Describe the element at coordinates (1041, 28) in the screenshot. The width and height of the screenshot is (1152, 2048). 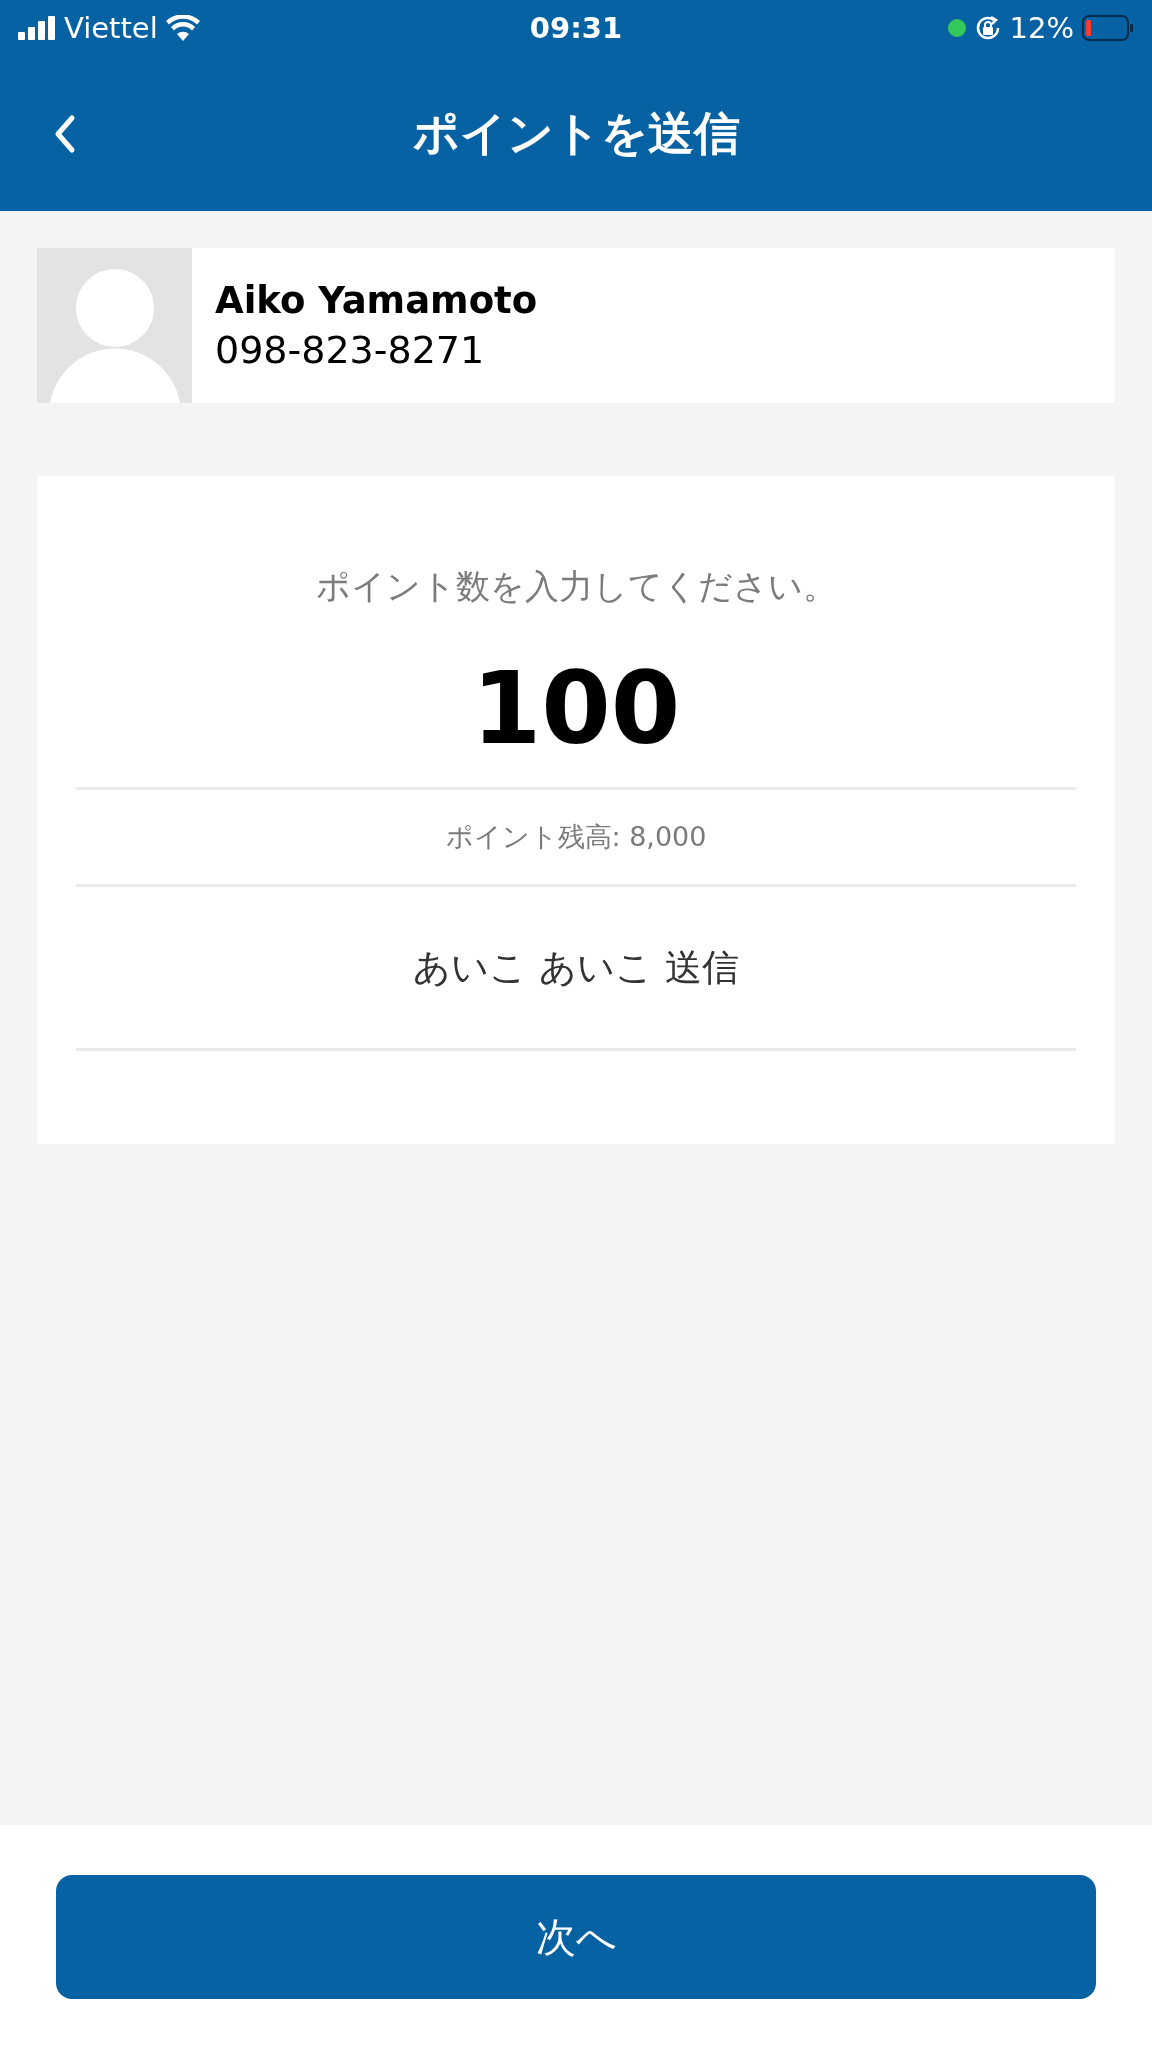
I see `battery-percent: 12%` at that location.